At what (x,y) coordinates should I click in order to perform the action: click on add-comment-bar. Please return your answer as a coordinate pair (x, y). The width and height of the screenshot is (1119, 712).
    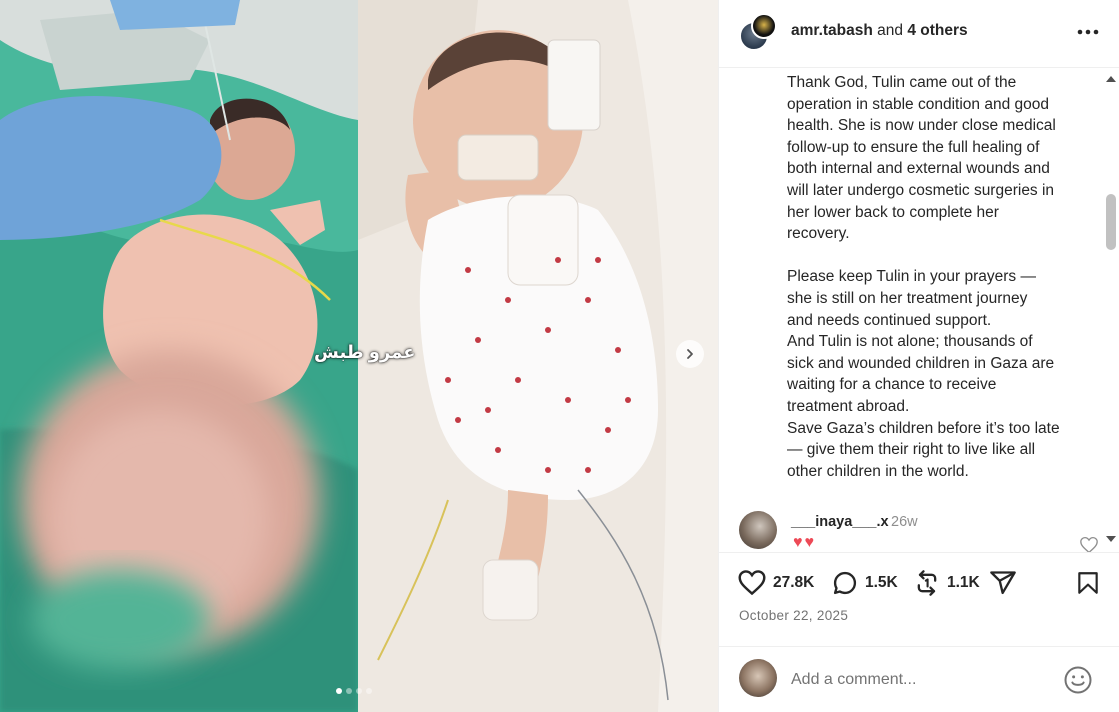
    Looking at the image, I should click on (919, 679).